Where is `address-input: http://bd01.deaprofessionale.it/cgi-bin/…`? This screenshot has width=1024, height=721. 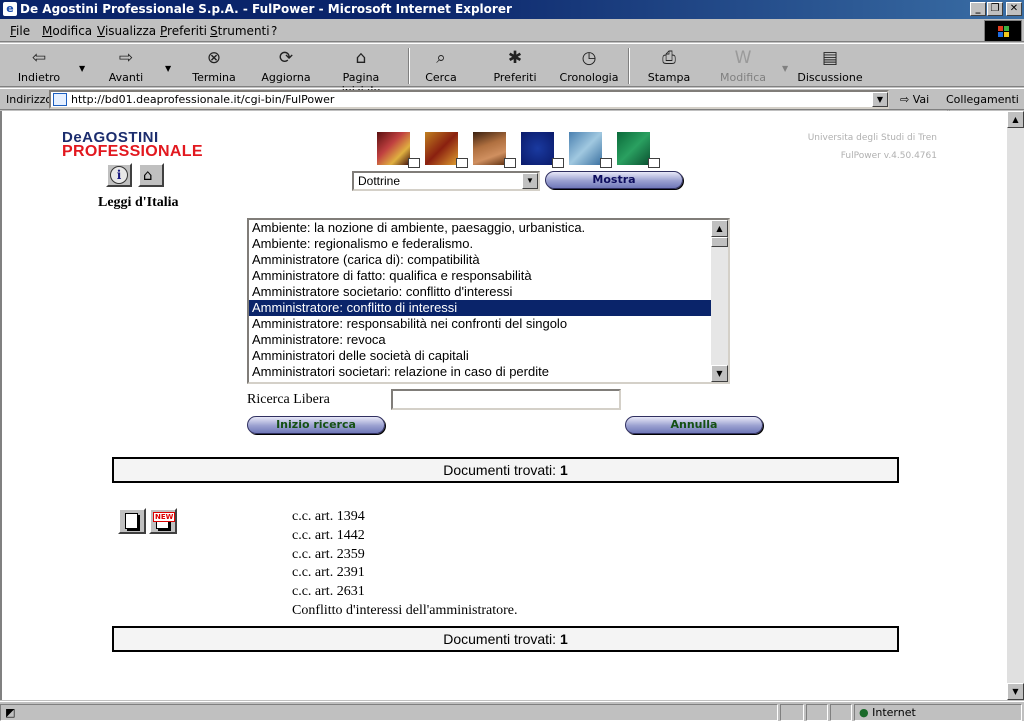 address-input: http://bd01.deaprofessionale.it/cgi-bin/… is located at coordinates (469, 99).